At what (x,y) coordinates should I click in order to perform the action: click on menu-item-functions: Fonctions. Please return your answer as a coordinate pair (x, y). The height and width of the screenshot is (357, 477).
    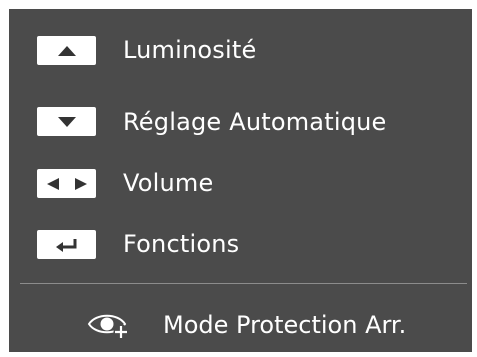
    Looking at the image, I should click on (240, 244).